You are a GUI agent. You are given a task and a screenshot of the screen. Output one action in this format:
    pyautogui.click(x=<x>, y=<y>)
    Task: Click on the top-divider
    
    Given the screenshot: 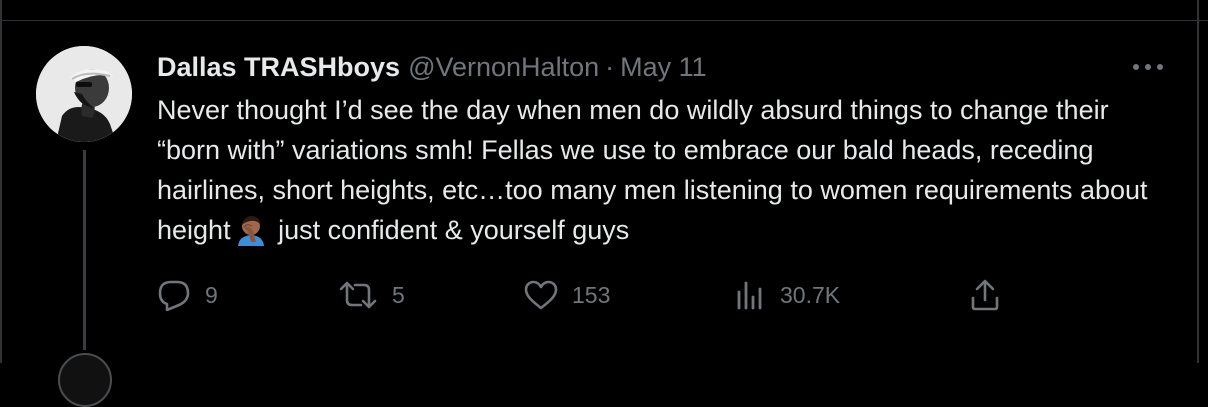 What is the action you would take?
    pyautogui.click(x=604, y=20)
    